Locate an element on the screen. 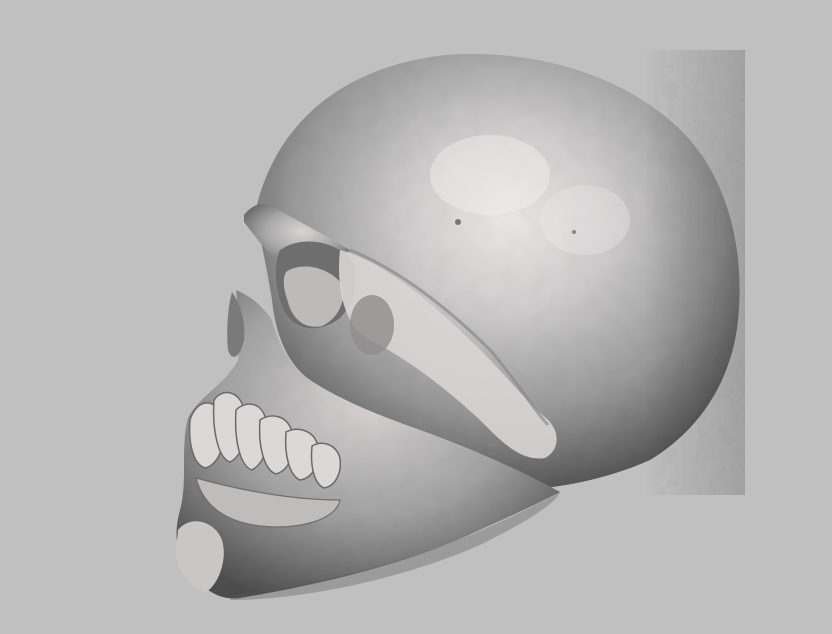  cranium-highlight is located at coordinates (490, 175).